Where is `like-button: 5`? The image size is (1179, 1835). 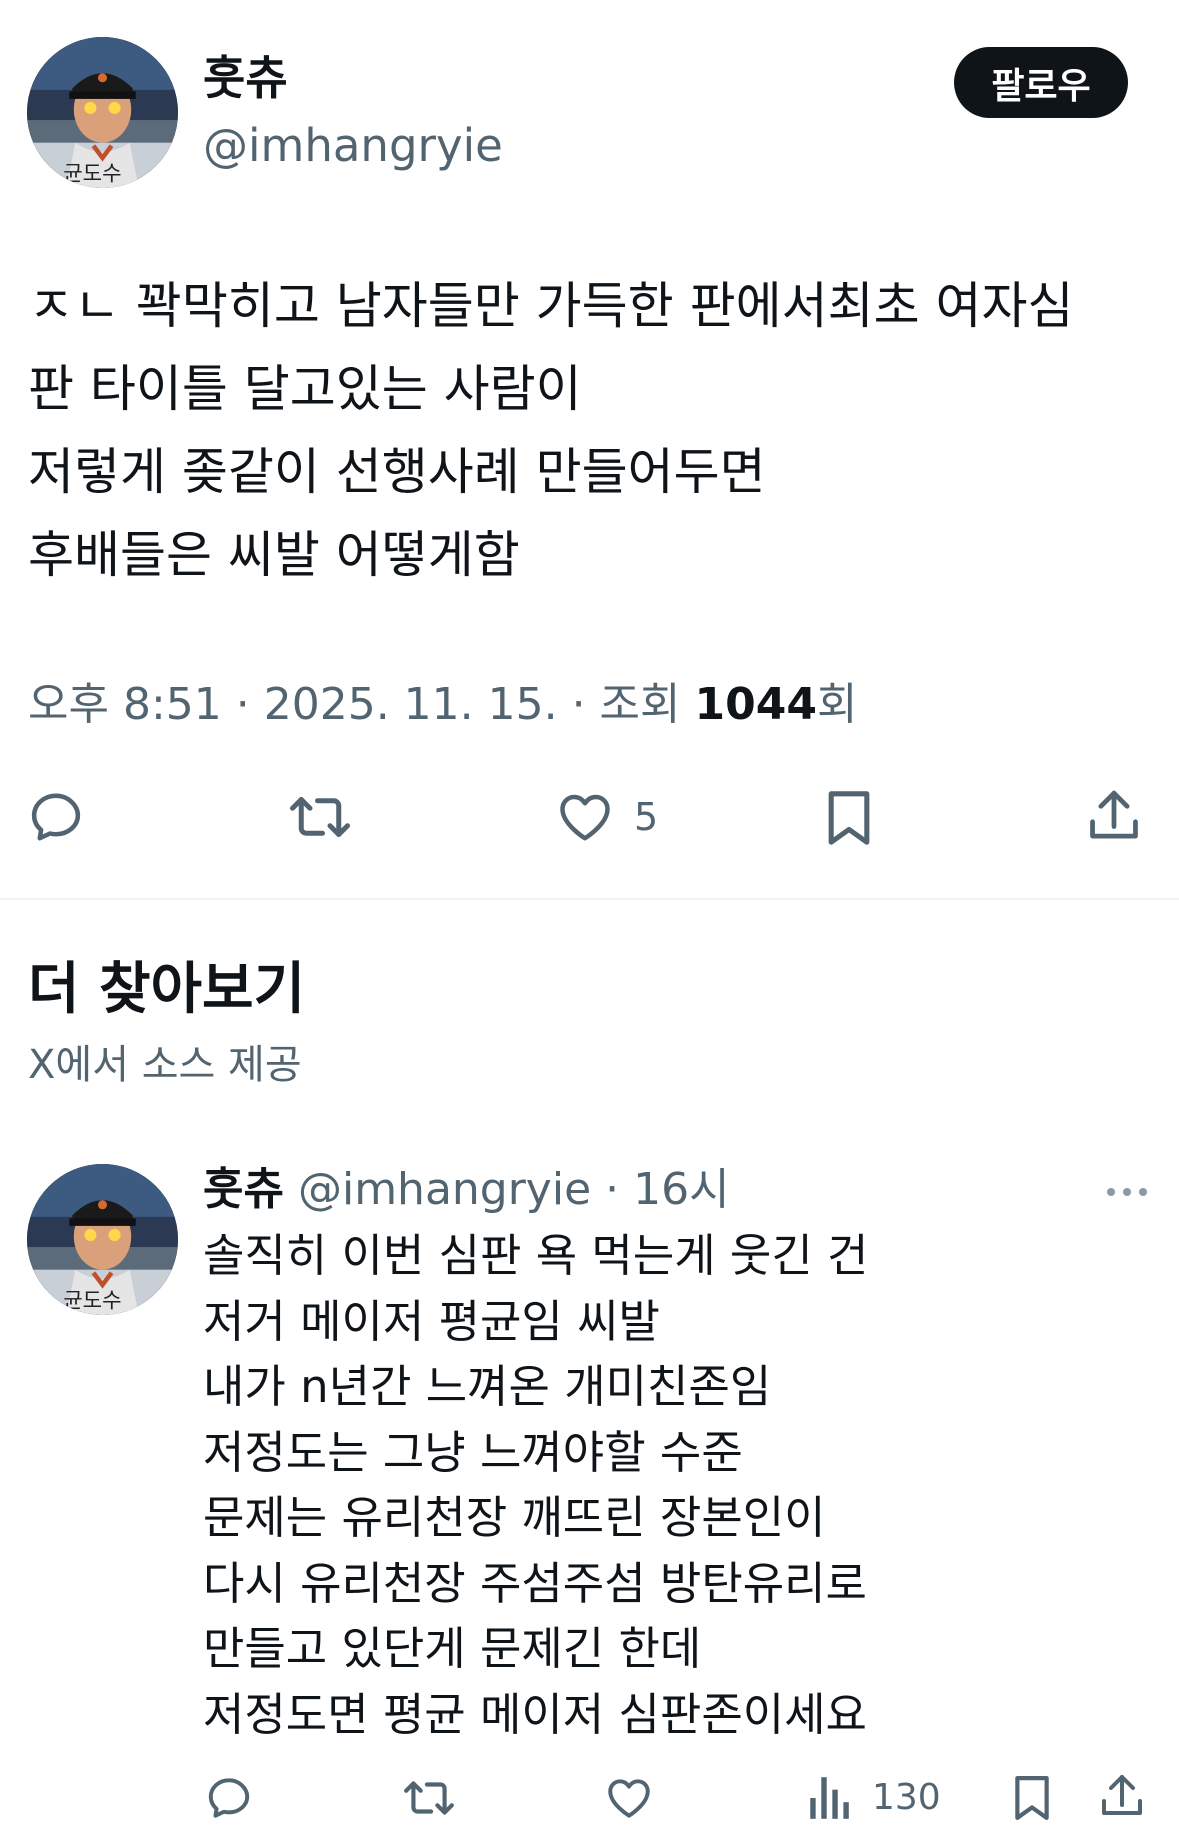 like-button: 5 is located at coordinates (606, 817).